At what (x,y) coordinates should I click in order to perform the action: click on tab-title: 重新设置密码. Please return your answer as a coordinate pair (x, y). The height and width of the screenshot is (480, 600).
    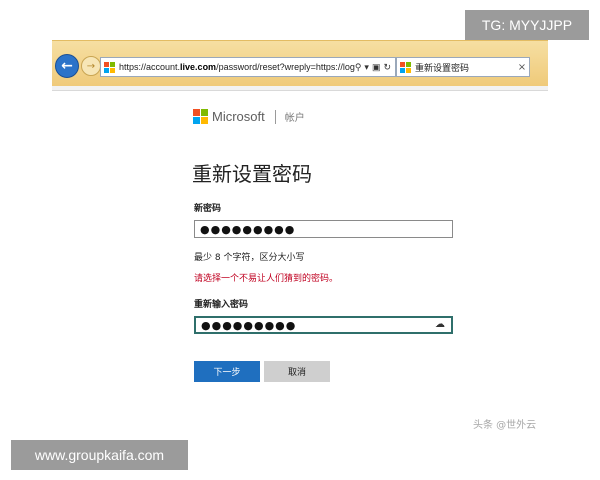
    Looking at the image, I should click on (442, 68).